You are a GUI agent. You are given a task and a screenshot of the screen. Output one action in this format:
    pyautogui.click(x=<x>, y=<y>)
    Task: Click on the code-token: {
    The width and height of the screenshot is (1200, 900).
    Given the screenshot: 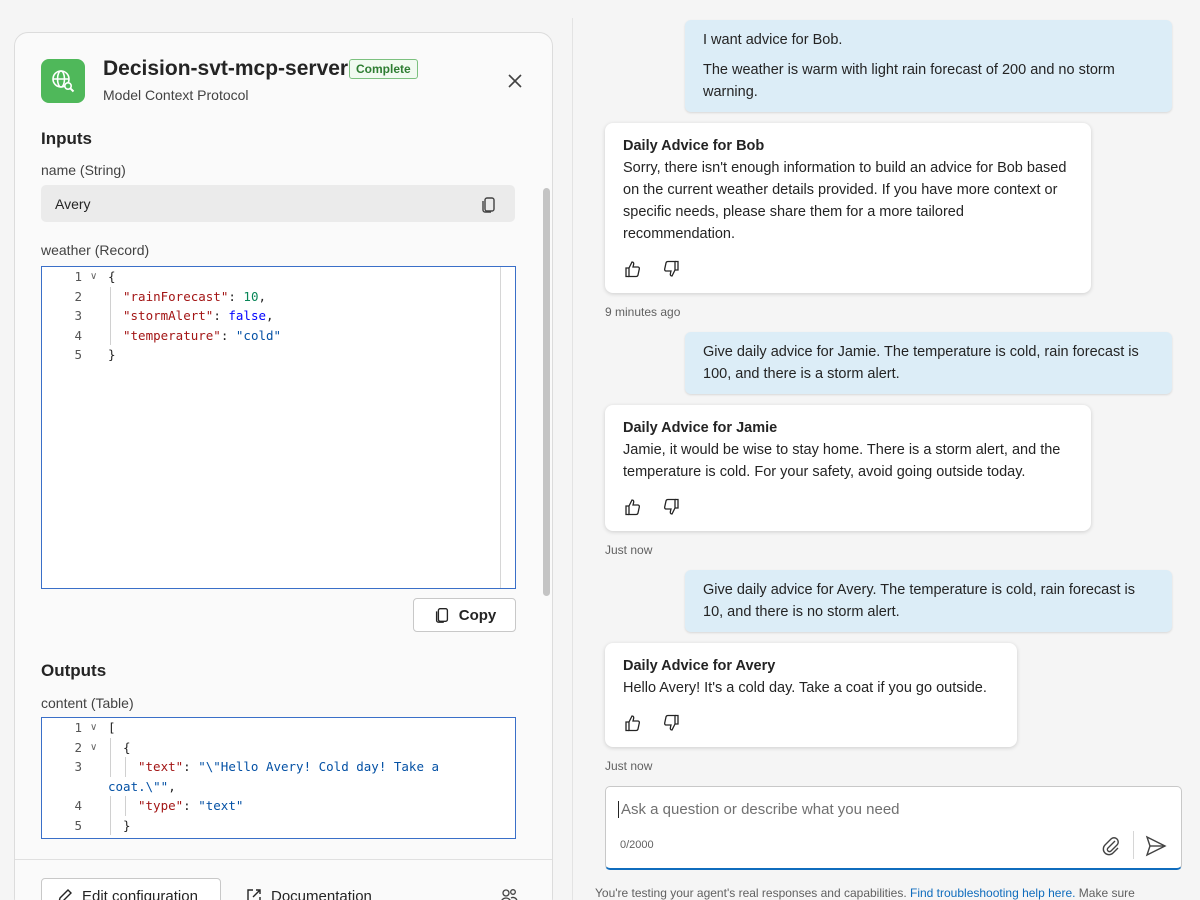 What is the action you would take?
    pyautogui.click(x=127, y=747)
    